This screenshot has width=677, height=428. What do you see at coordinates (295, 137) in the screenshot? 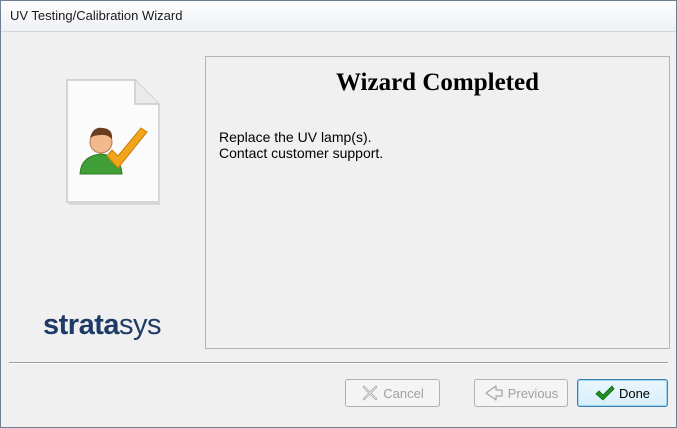
I see `message-line: Replace the UV lamp(s).` at bounding box center [295, 137].